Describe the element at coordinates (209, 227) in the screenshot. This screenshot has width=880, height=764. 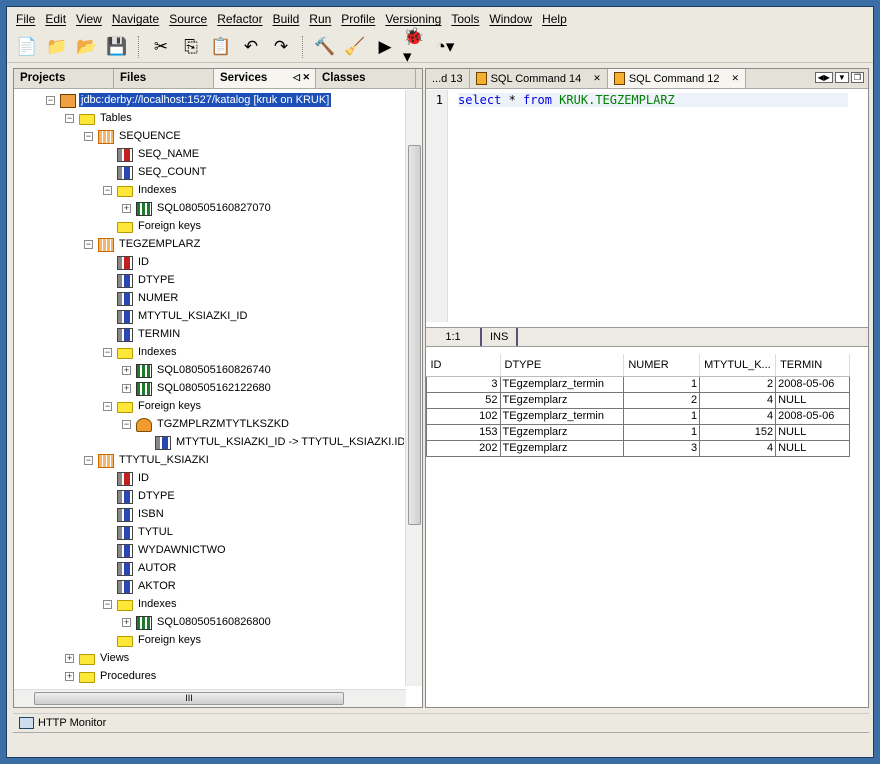
I see `tree-node: Foreign keys` at that location.